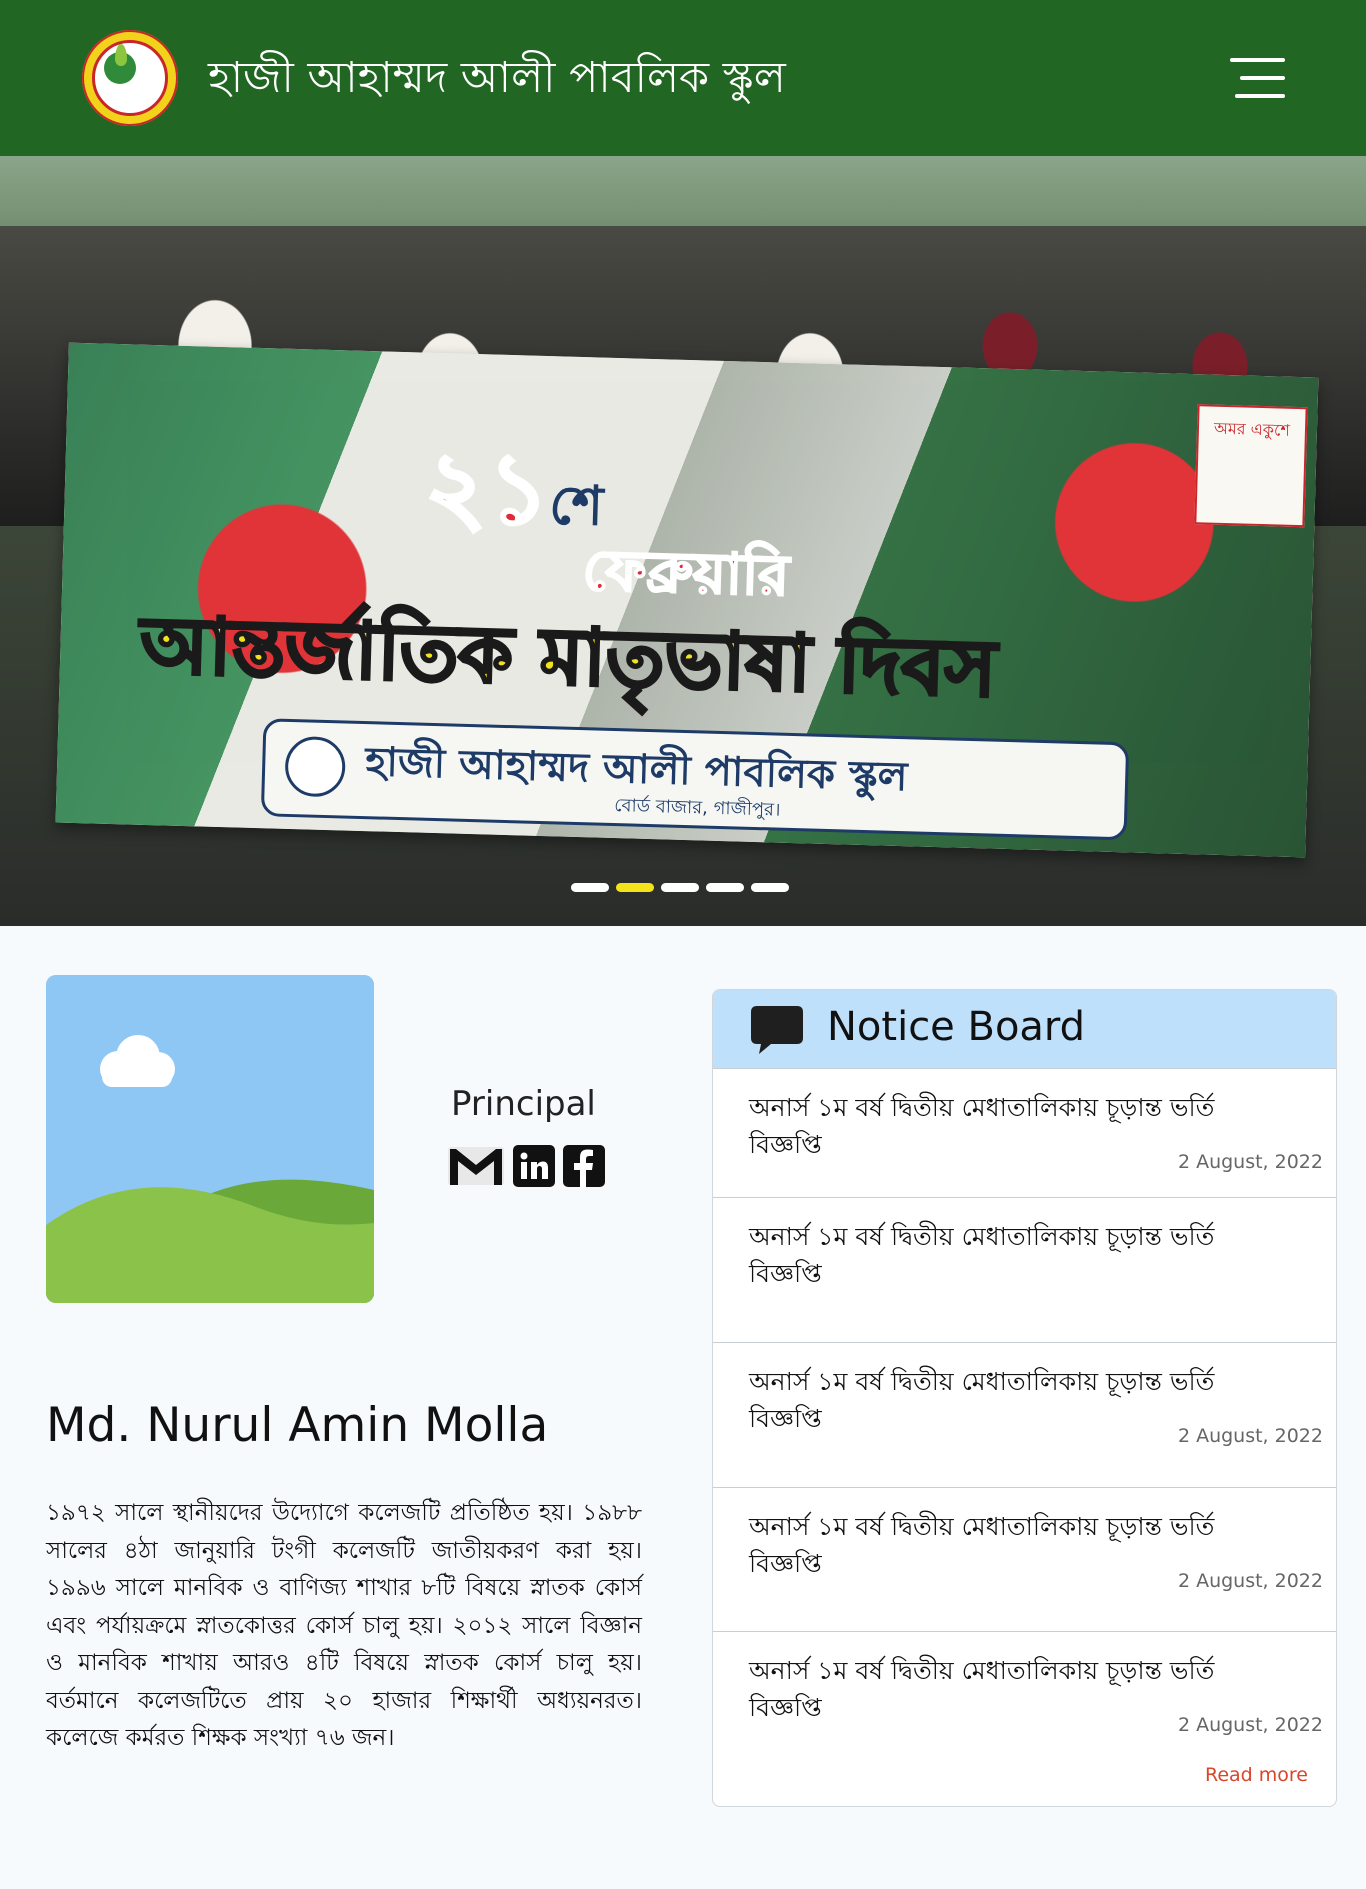 This screenshot has height=1889, width=1366. Describe the element at coordinates (697, 808) in the screenshot. I see `banner-location: বোর্ড বাজার, গাজীপুর।` at that location.